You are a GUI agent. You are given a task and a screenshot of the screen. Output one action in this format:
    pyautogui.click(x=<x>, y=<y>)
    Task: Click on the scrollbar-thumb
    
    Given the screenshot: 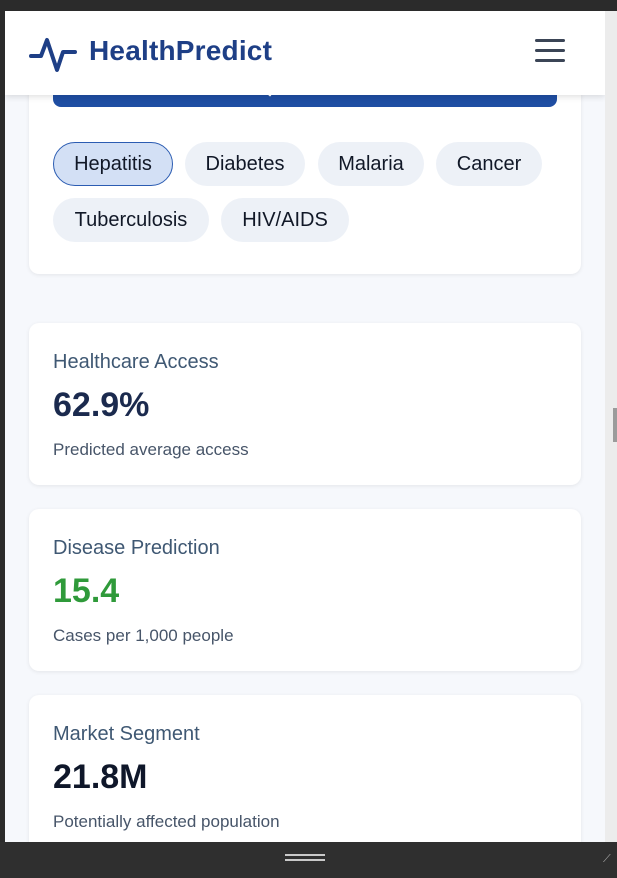 What is the action you would take?
    pyautogui.click(x=615, y=425)
    